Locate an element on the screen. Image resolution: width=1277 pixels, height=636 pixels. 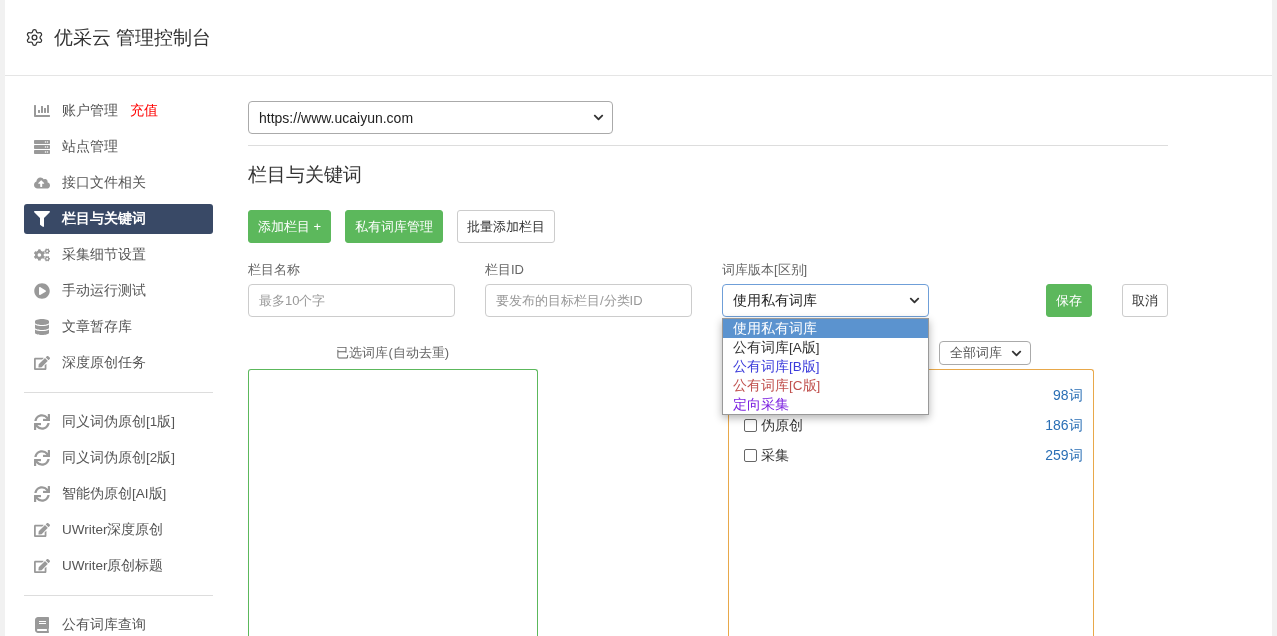
id-input: 要发布的目标栏目/分类ID is located at coordinates (588, 300).